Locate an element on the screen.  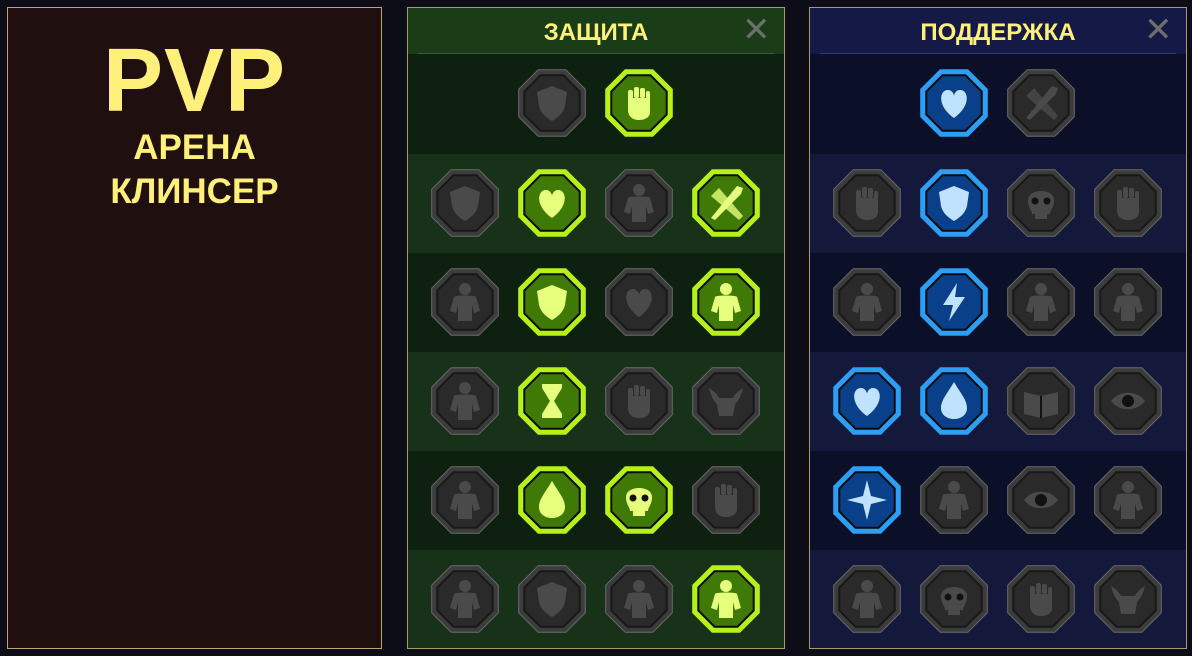
chained-heart-icon is located at coordinates (867, 401).